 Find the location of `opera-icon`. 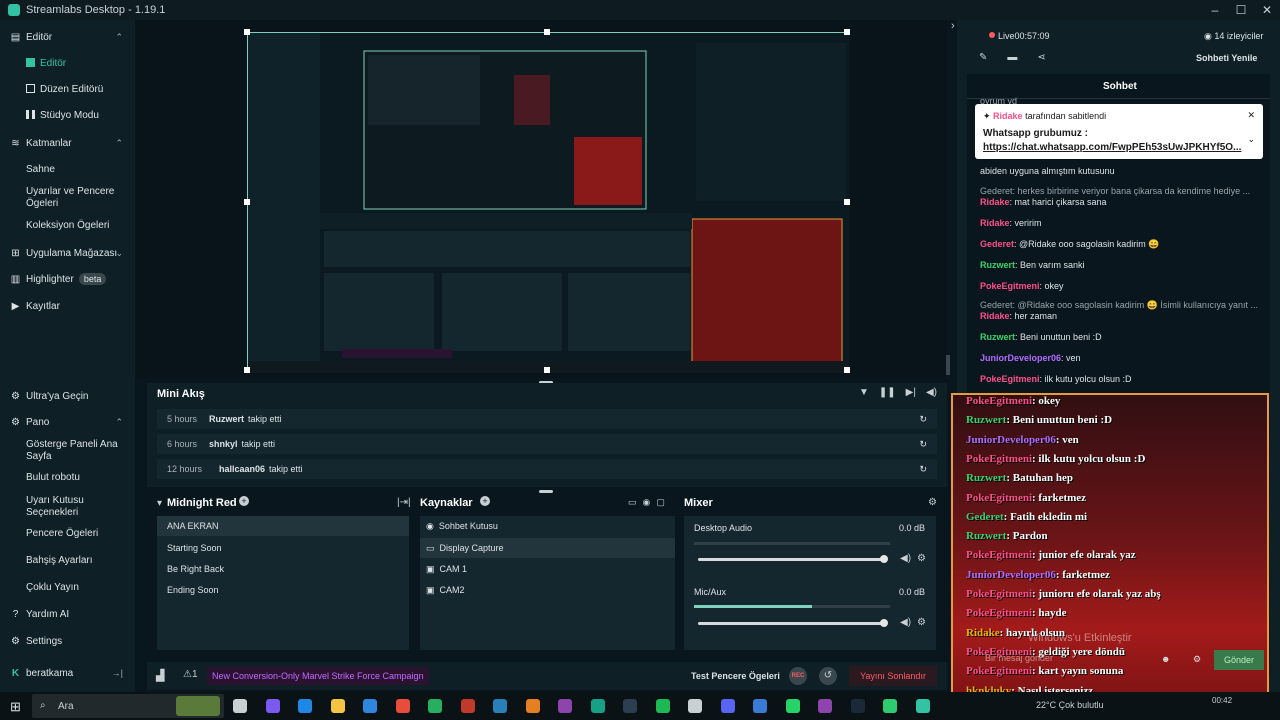

opera-icon is located at coordinates (402, 706).